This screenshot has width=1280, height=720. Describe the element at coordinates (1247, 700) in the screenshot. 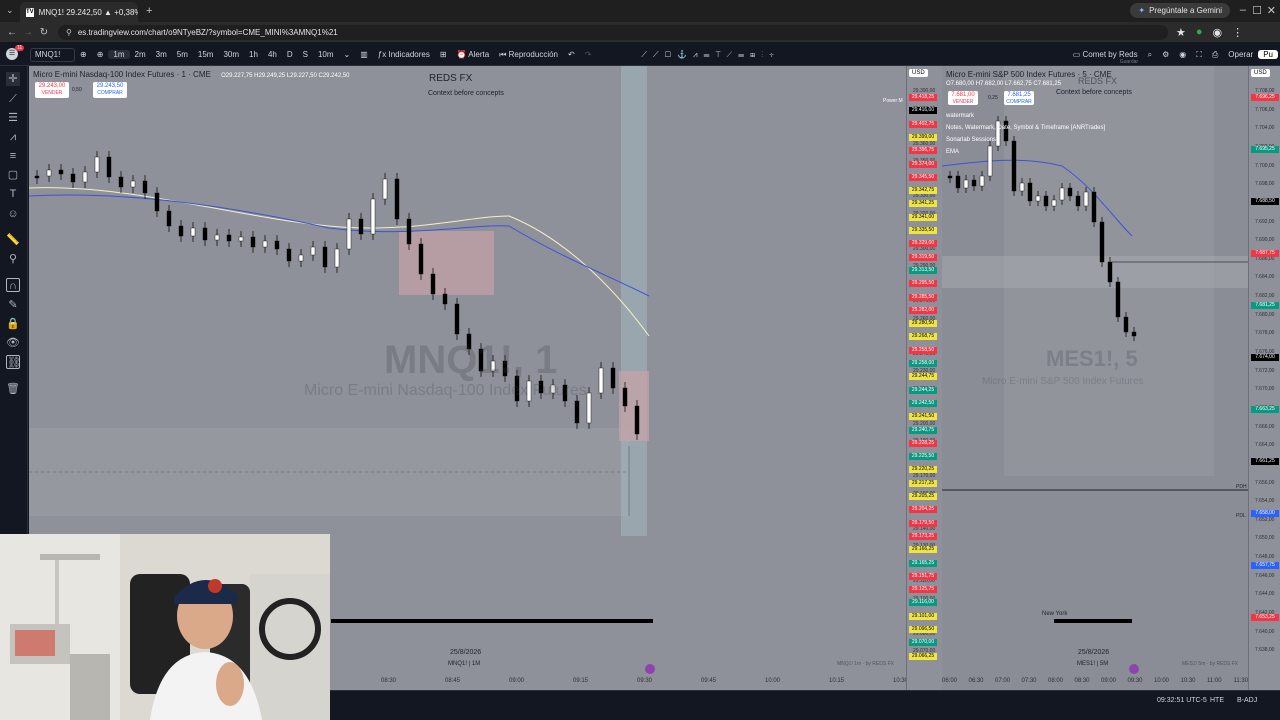

I see `status-adj: B-ADJ` at that location.